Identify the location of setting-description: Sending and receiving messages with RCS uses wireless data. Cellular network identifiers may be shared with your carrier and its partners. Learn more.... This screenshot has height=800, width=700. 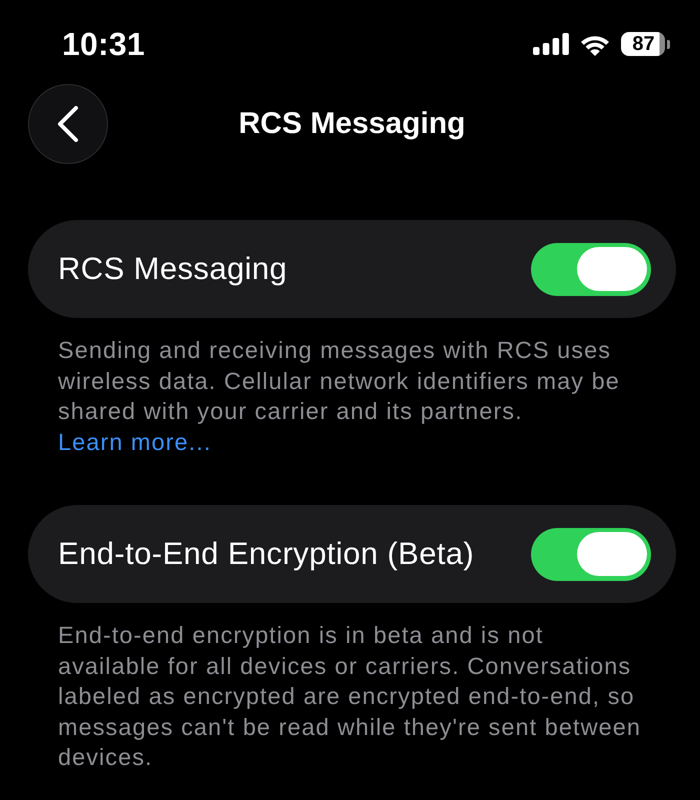
(339, 396).